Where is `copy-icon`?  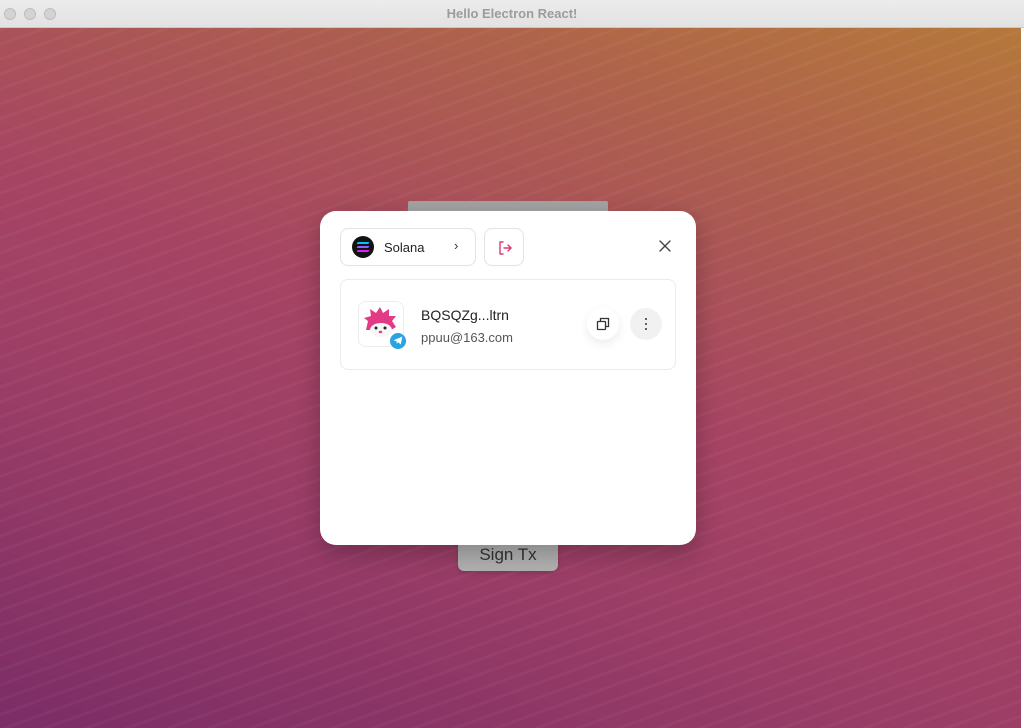
copy-icon is located at coordinates (603, 324).